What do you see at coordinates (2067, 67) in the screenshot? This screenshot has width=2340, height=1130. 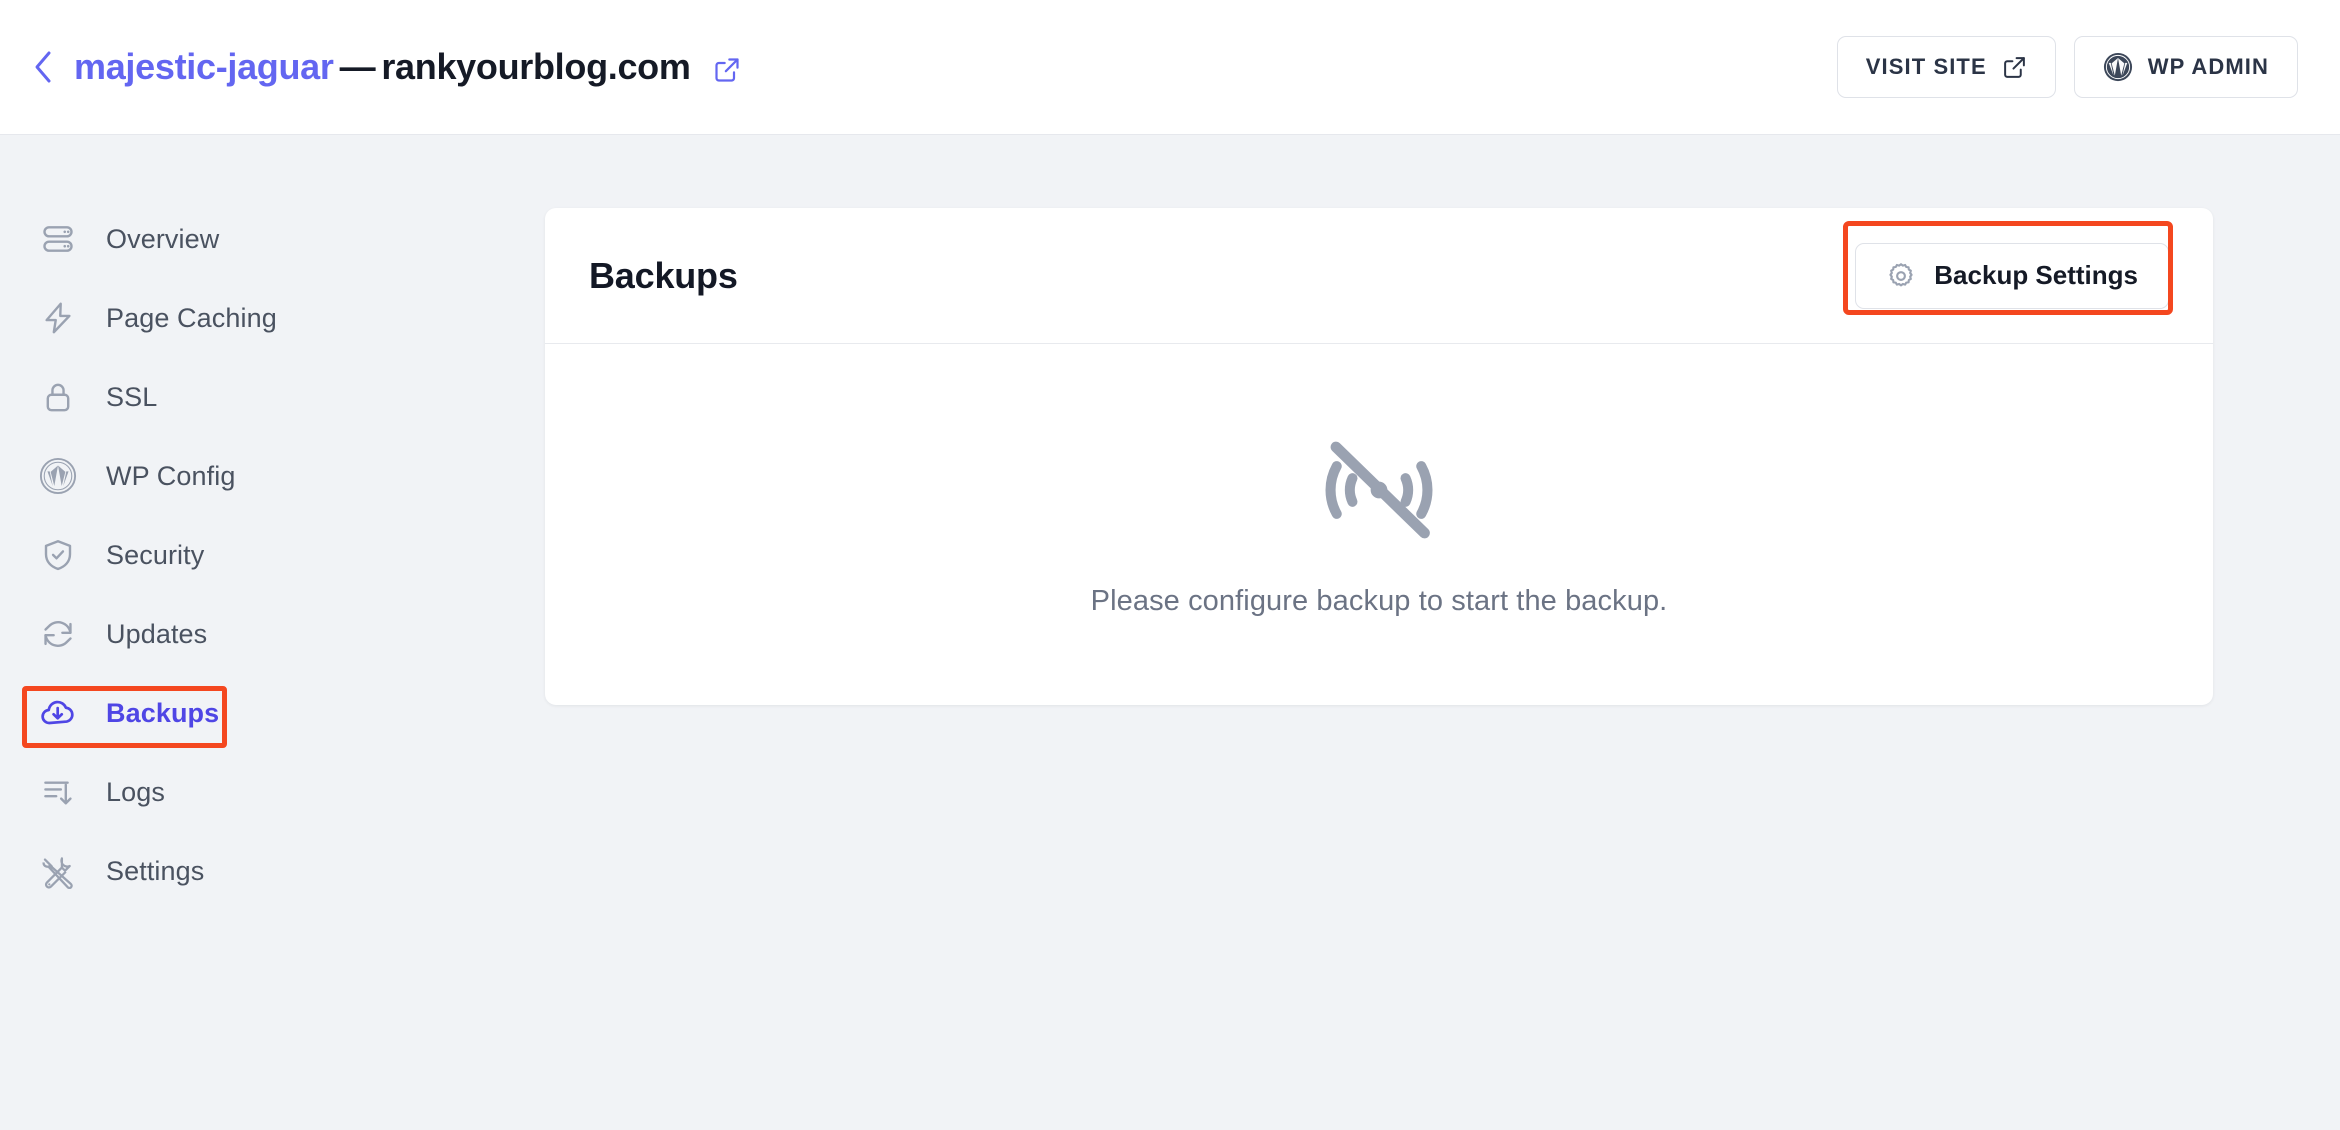 I see `header-actions: VISIT SITE WP ADMIN` at bounding box center [2067, 67].